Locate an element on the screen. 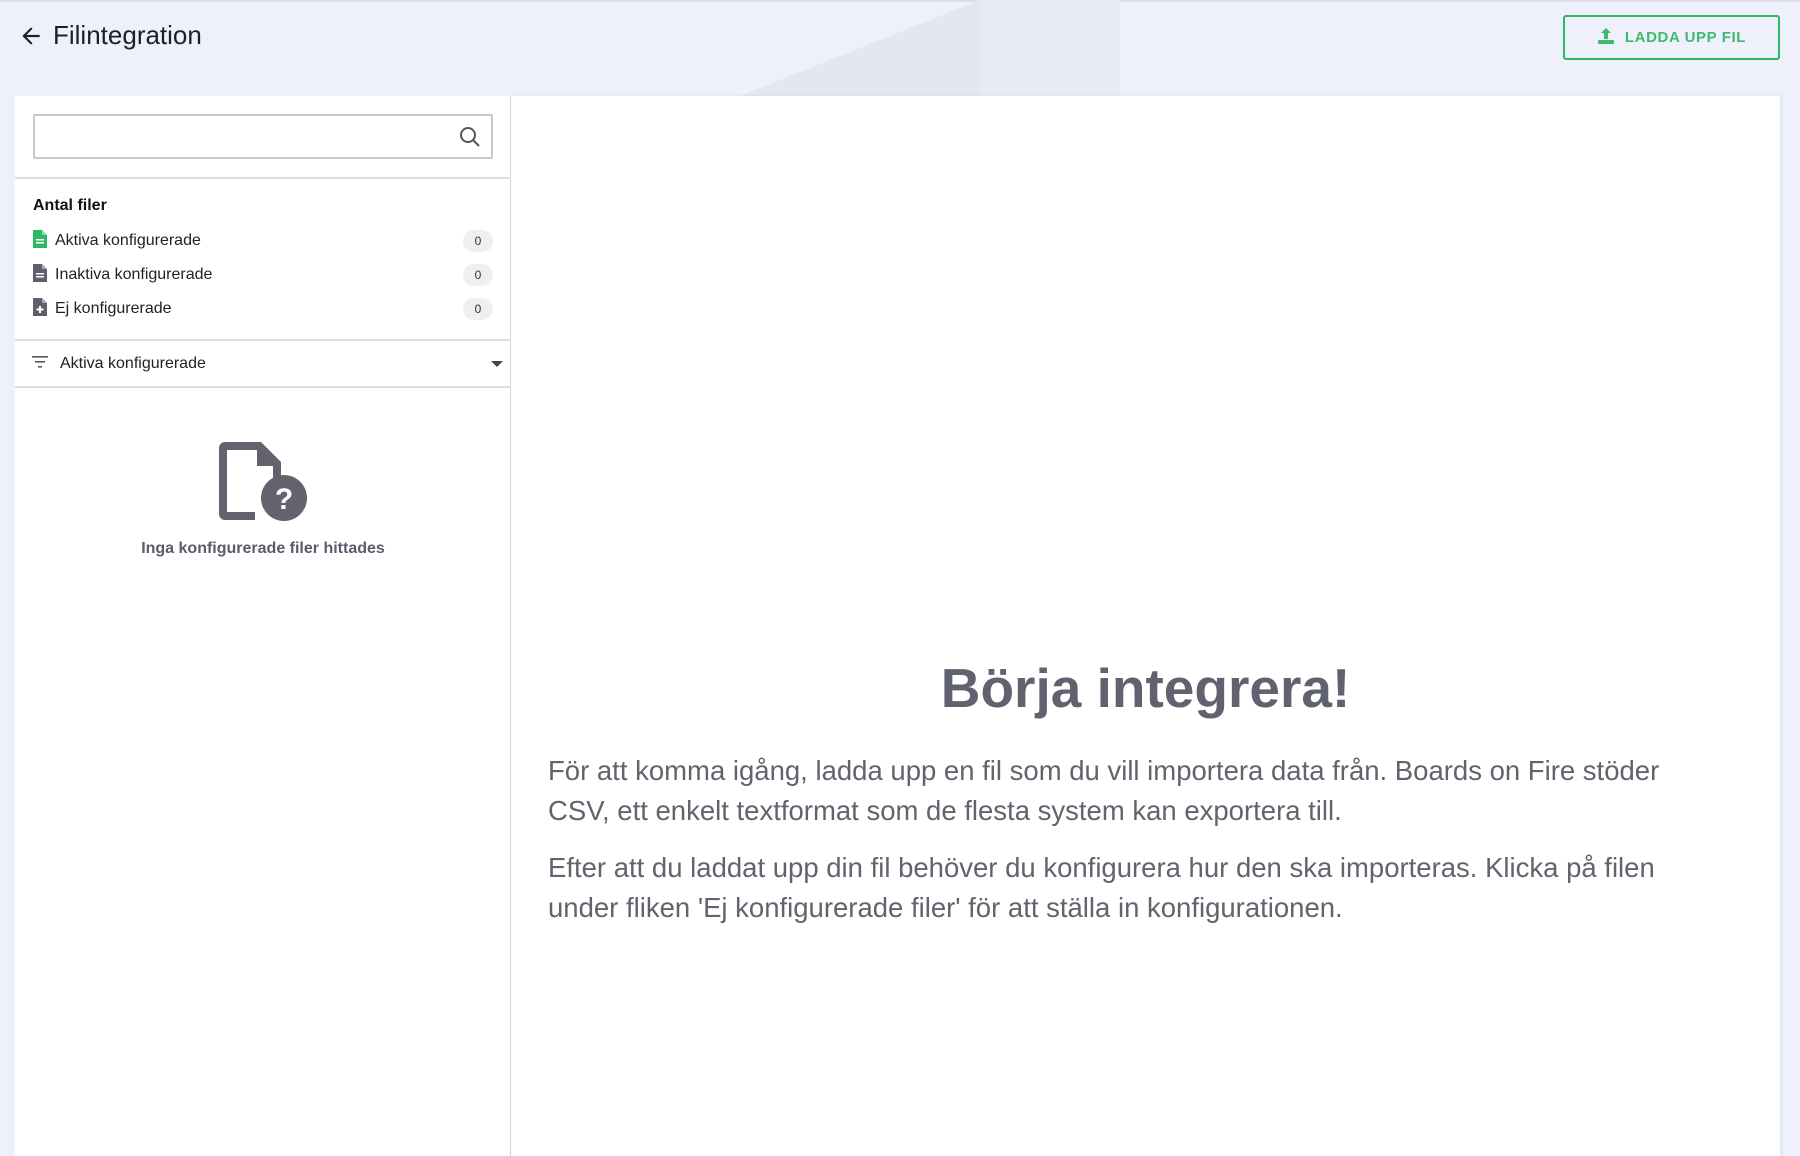 This screenshot has height=1156, width=1800. top-border is located at coordinates (900, 1).